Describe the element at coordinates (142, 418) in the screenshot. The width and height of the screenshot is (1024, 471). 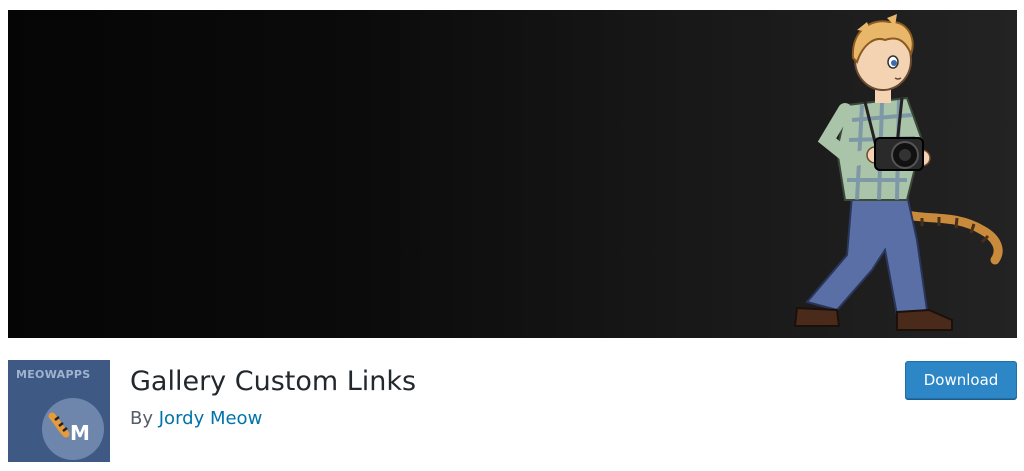
I see `byline-prefix: By` at that location.